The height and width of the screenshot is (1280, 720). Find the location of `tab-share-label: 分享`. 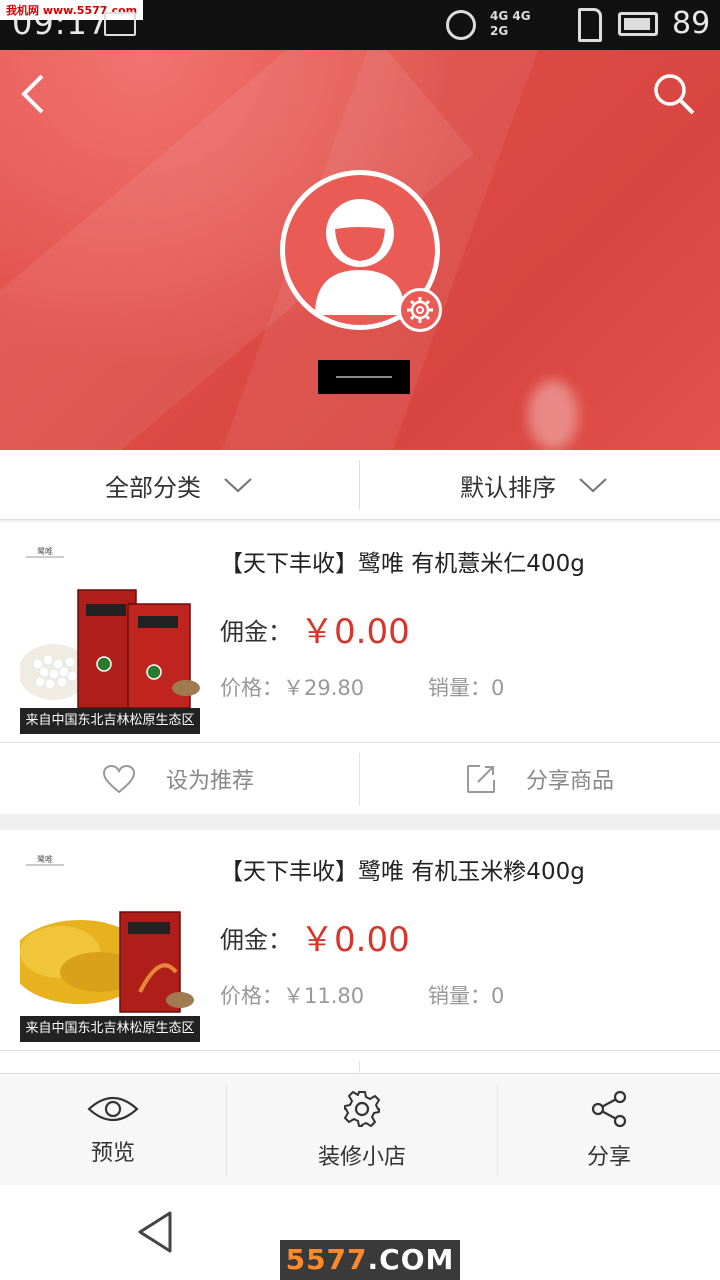

tab-share-label: 分享 is located at coordinates (608, 1157).